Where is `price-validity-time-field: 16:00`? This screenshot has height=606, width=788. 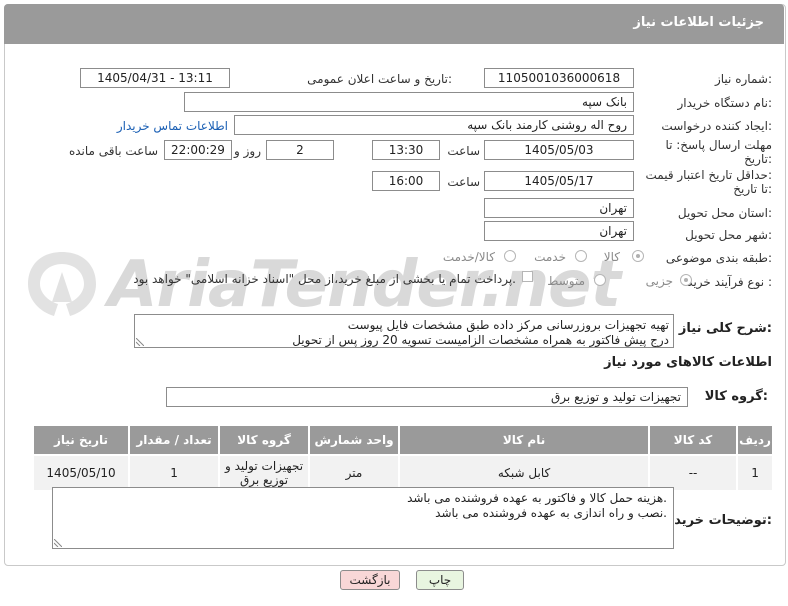
price-validity-time-field: 16:00 is located at coordinates (406, 181).